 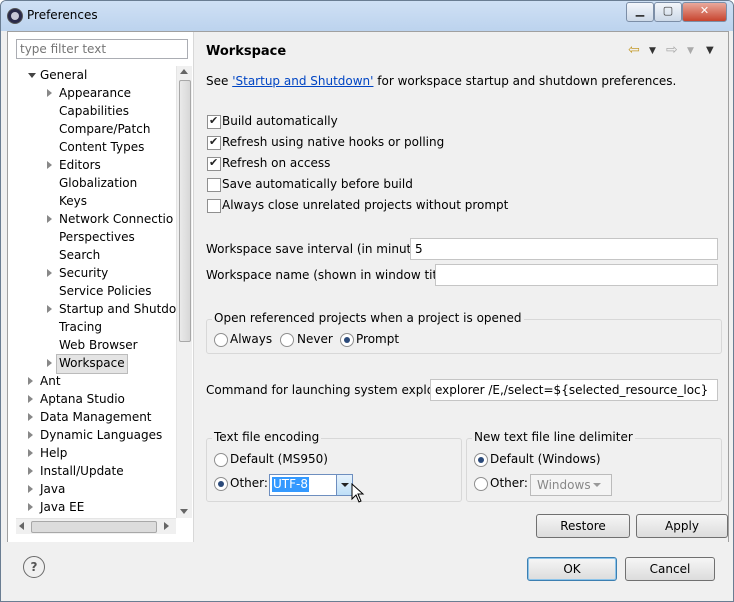 What do you see at coordinates (317, 184) in the screenshot?
I see `checkbox-label: Save automatically before build` at bounding box center [317, 184].